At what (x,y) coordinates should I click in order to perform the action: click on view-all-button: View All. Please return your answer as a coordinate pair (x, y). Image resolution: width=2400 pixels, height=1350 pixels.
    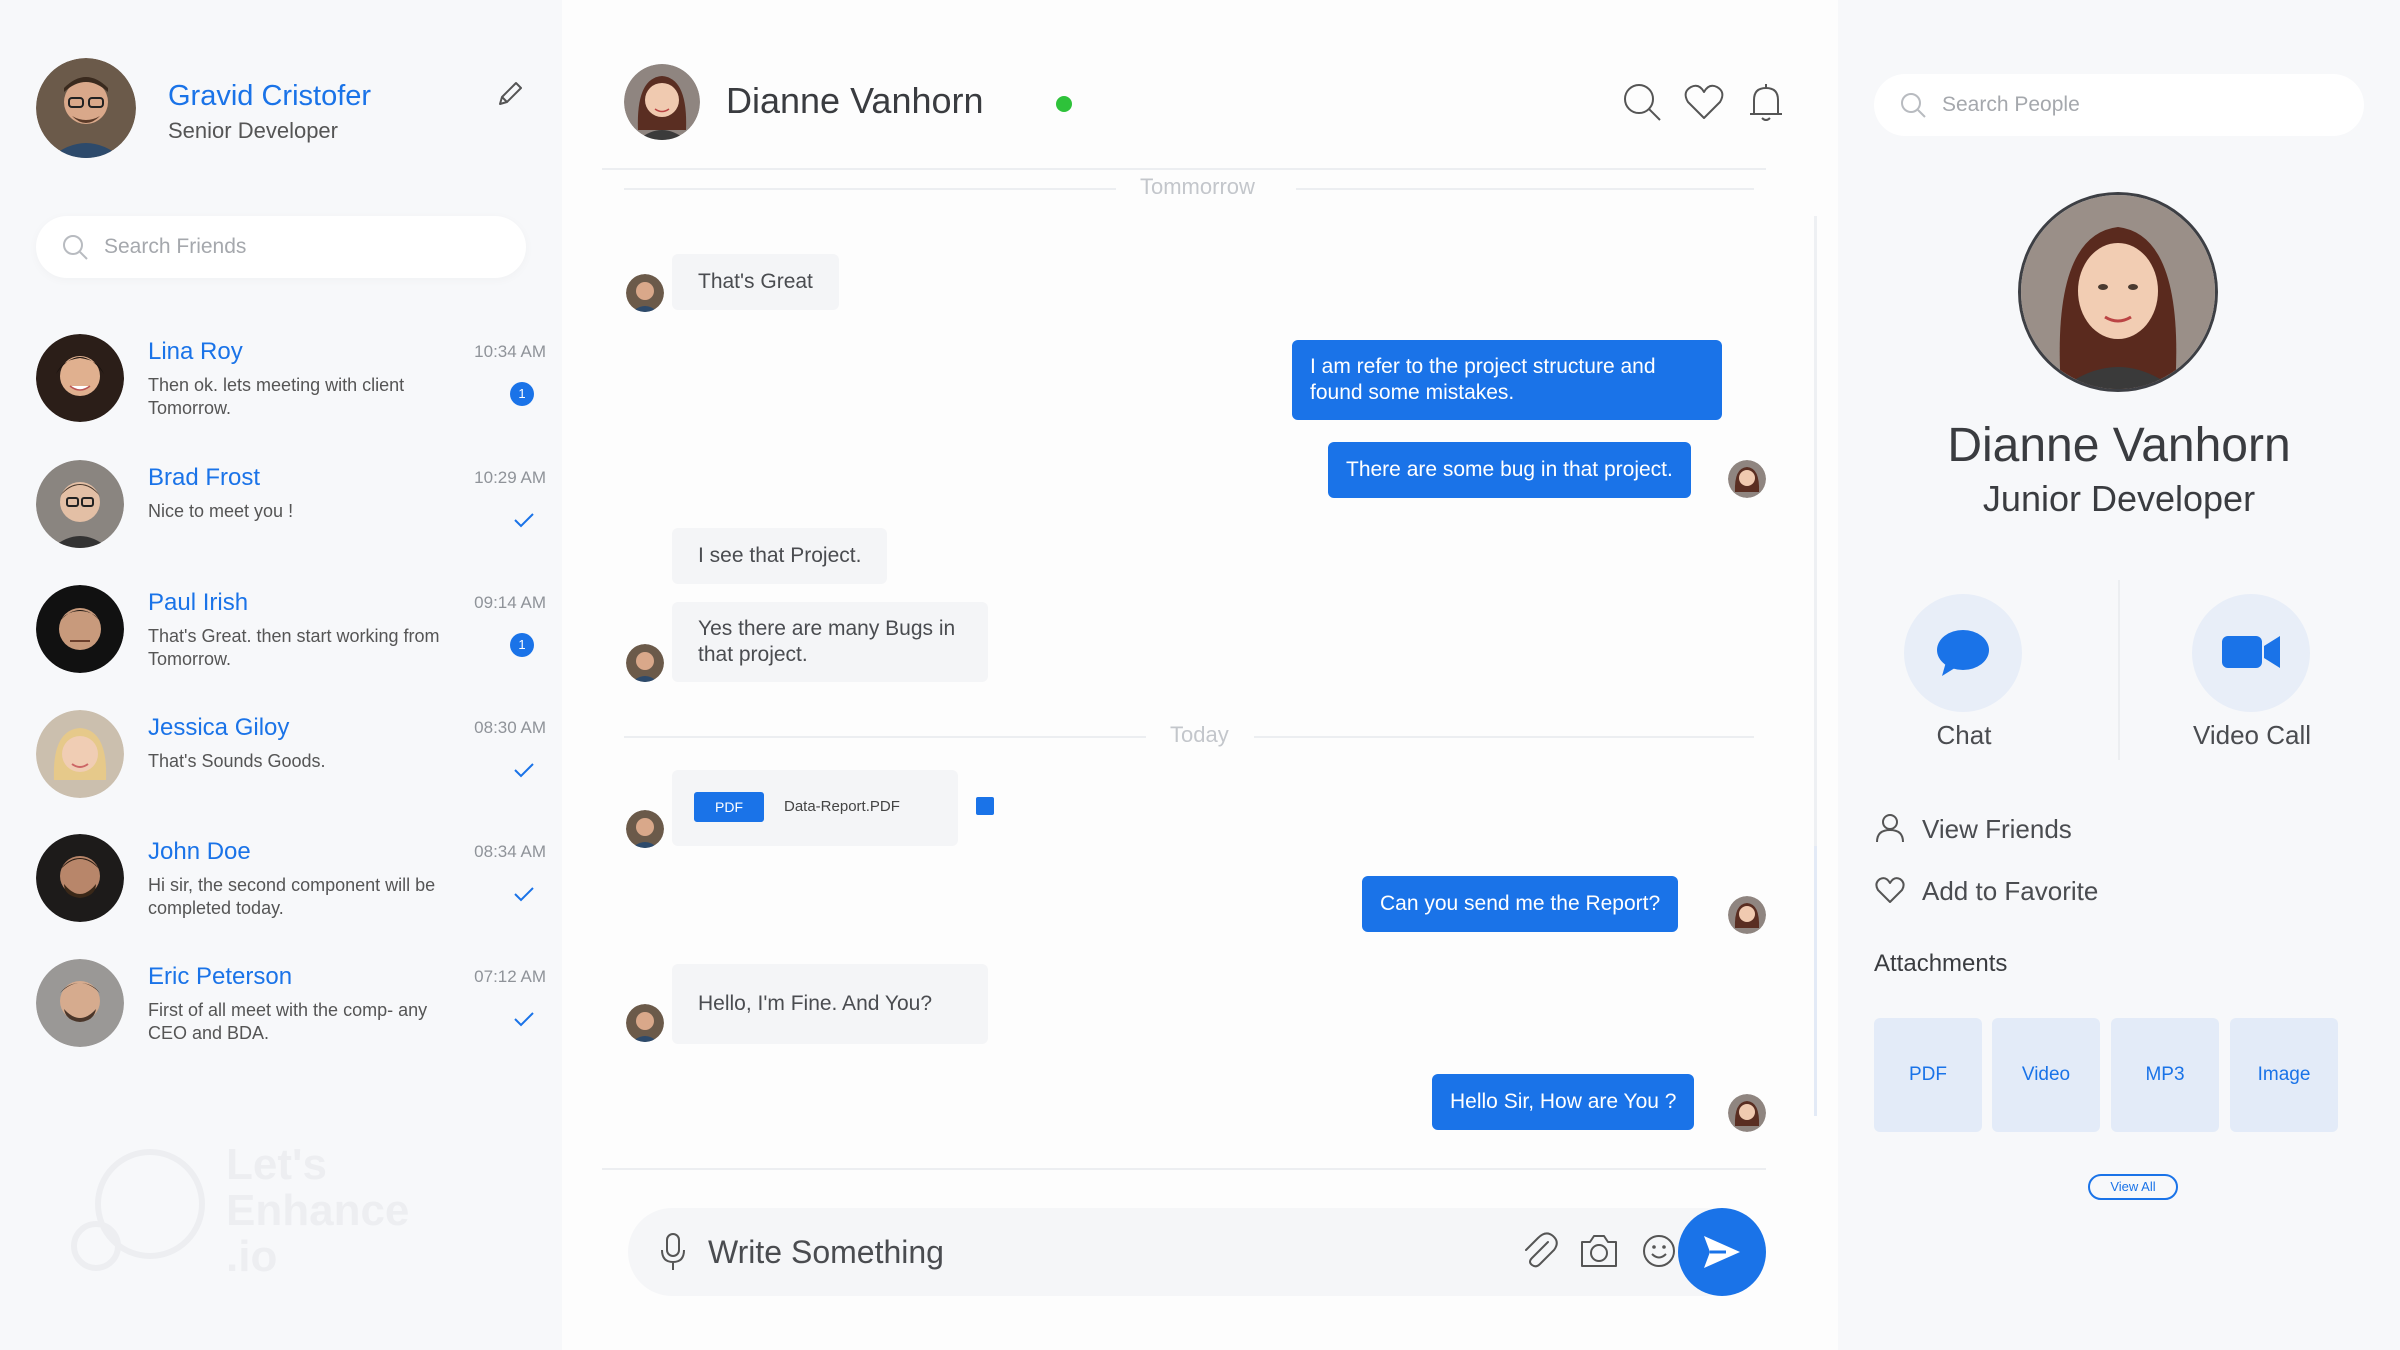
    Looking at the image, I should click on (2133, 1187).